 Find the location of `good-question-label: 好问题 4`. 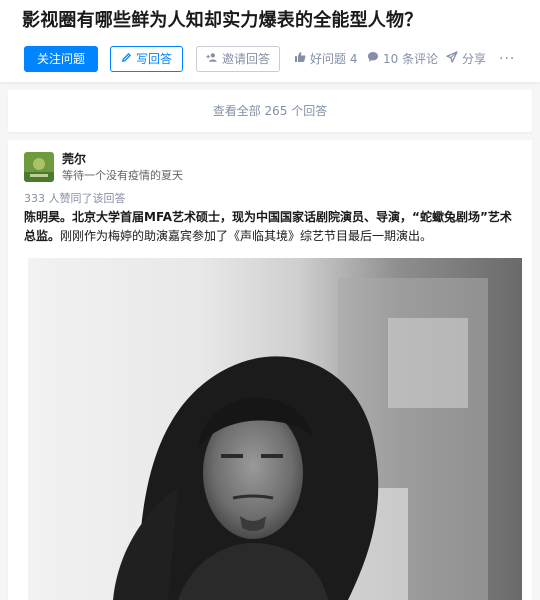

good-question-label: 好问题 4 is located at coordinates (334, 59).